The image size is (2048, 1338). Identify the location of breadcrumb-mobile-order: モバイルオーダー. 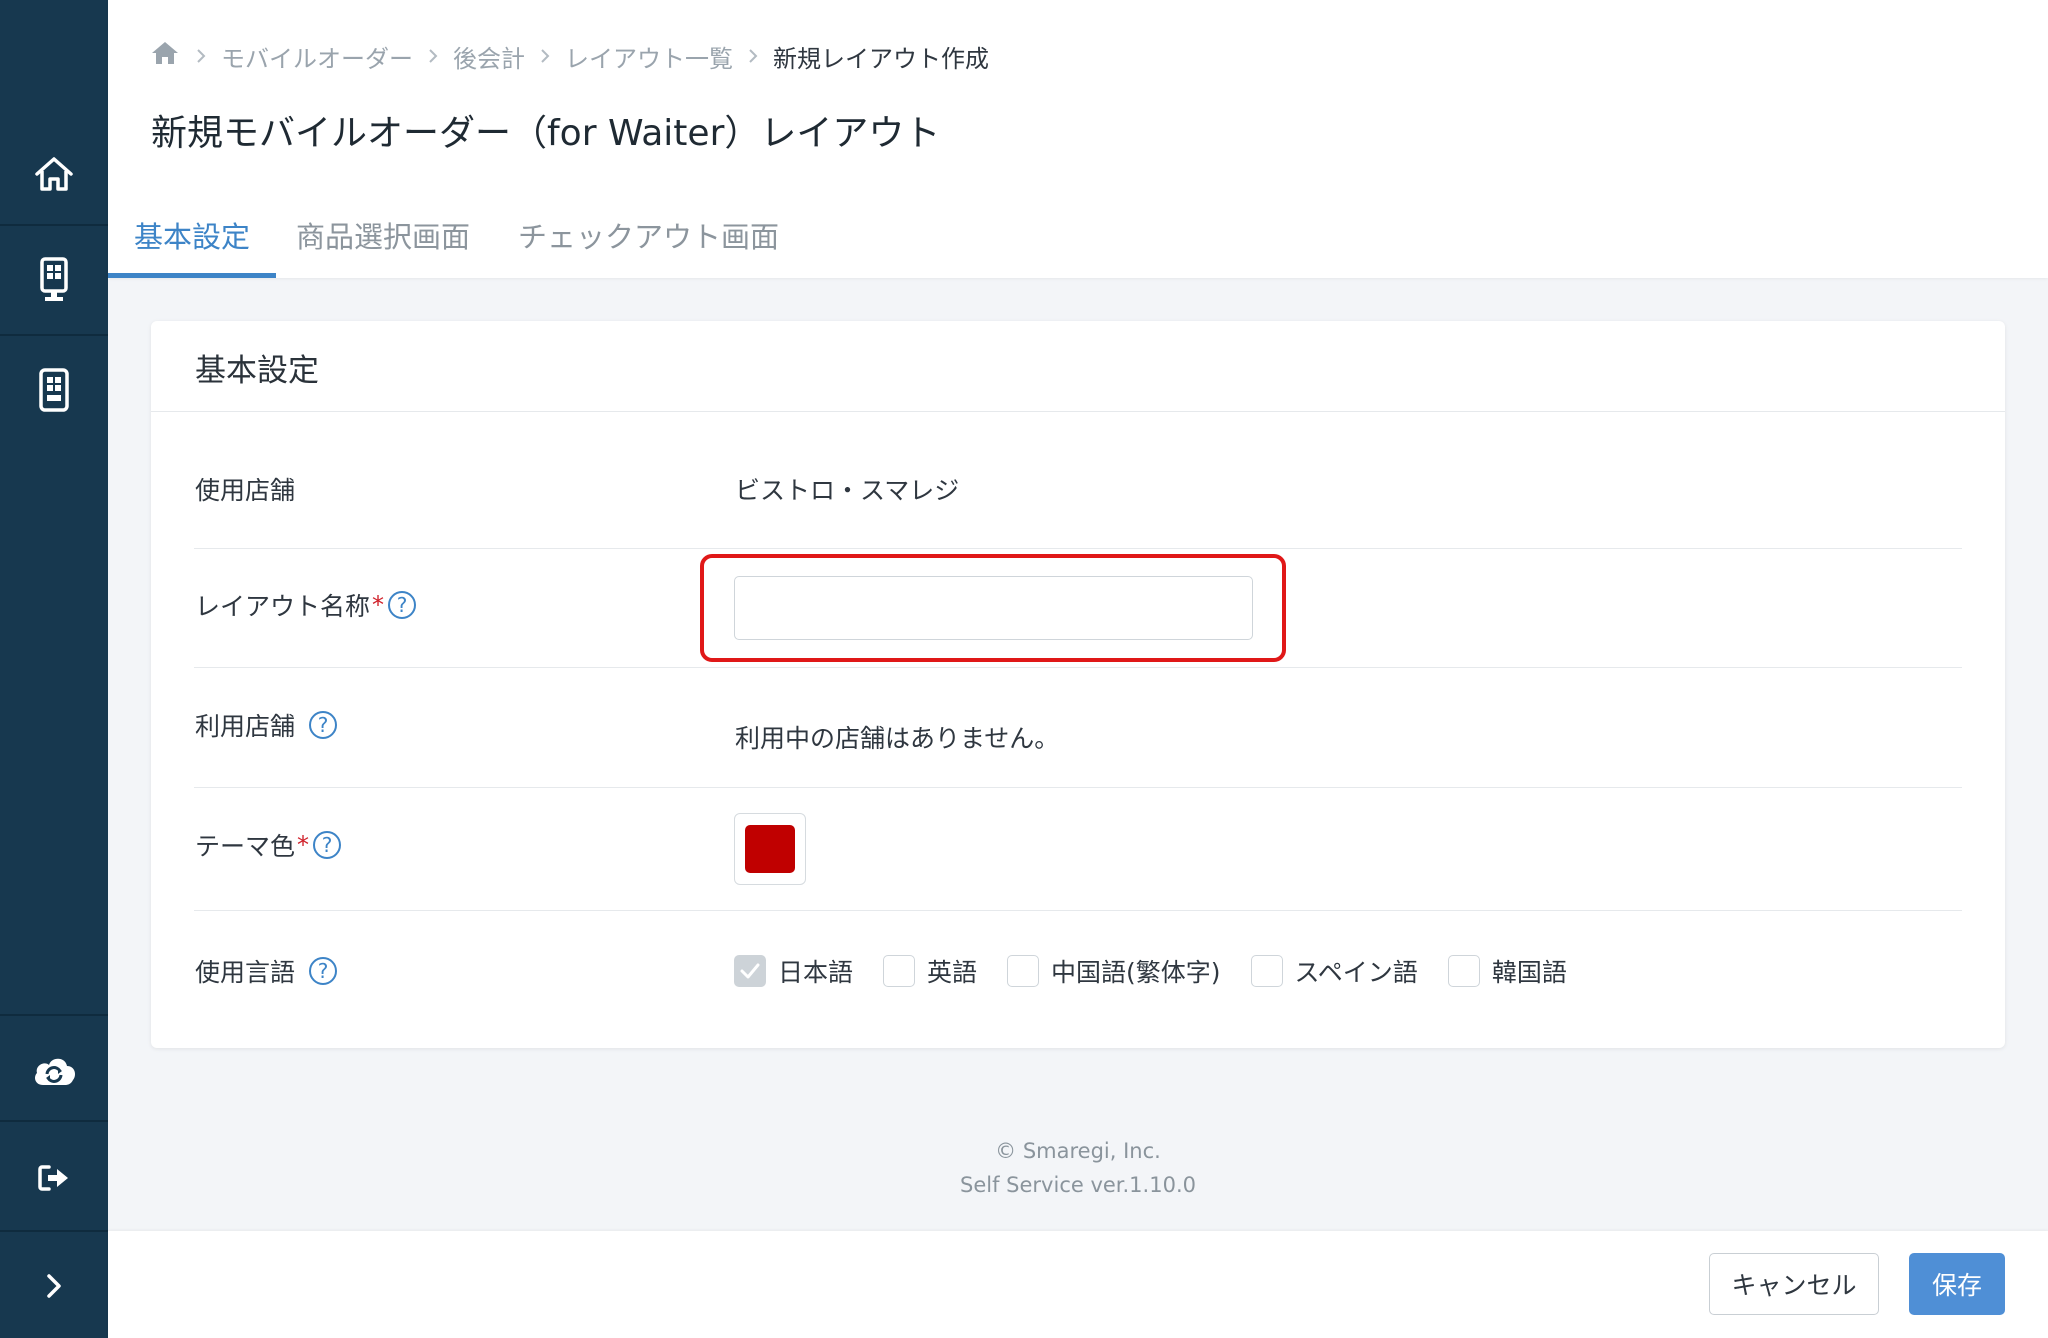
(317, 56).